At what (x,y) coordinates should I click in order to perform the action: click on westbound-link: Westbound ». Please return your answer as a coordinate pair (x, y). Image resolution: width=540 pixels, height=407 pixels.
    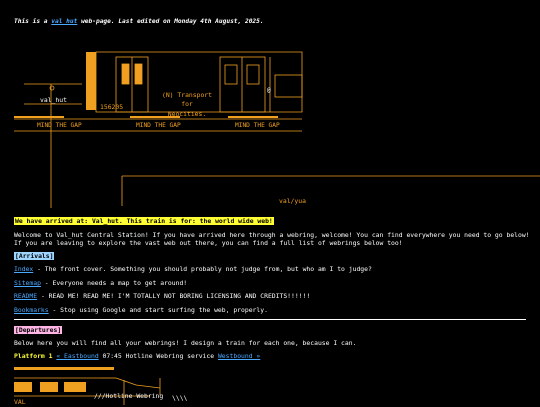
    Looking at the image, I should click on (239, 356).